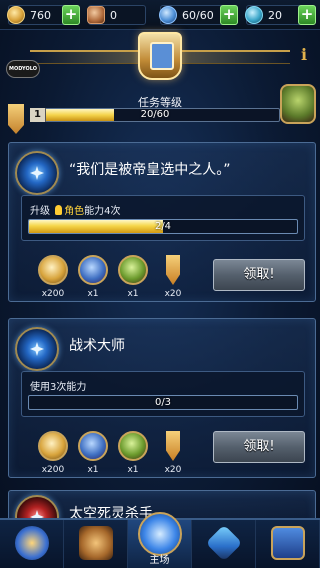 This screenshot has height=568, width=320. I want to click on laurel-helmet-icon, so click(95, 543).